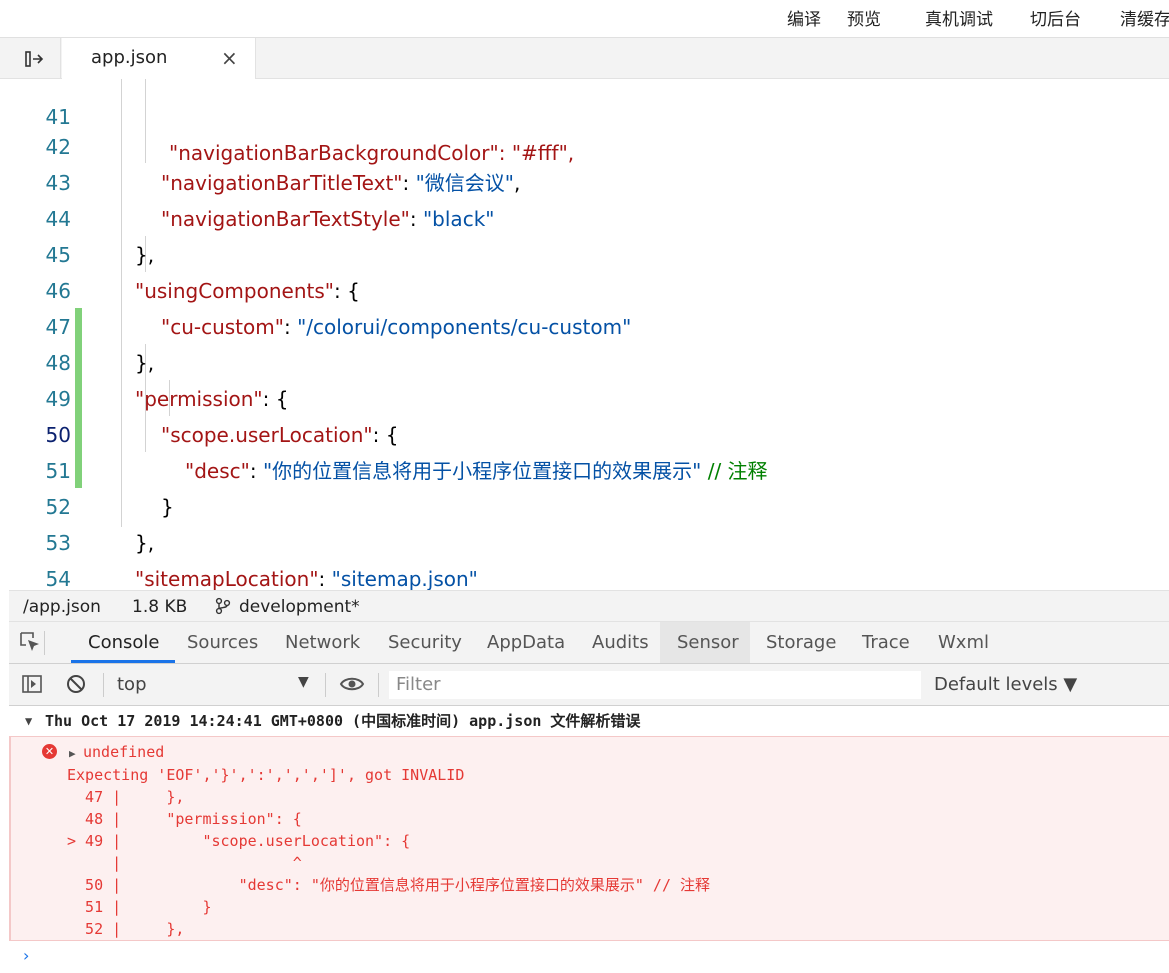 The height and width of the screenshot is (973, 1169). Describe the element at coordinates (49, 751) in the screenshot. I see `error-icon: ✕` at that location.